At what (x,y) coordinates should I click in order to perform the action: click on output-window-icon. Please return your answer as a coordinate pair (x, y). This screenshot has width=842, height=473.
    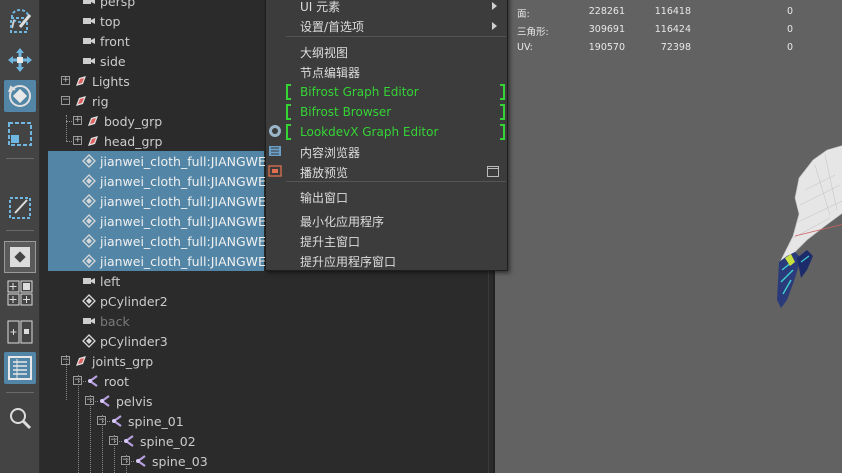
    Looking at the image, I should click on (275, 170).